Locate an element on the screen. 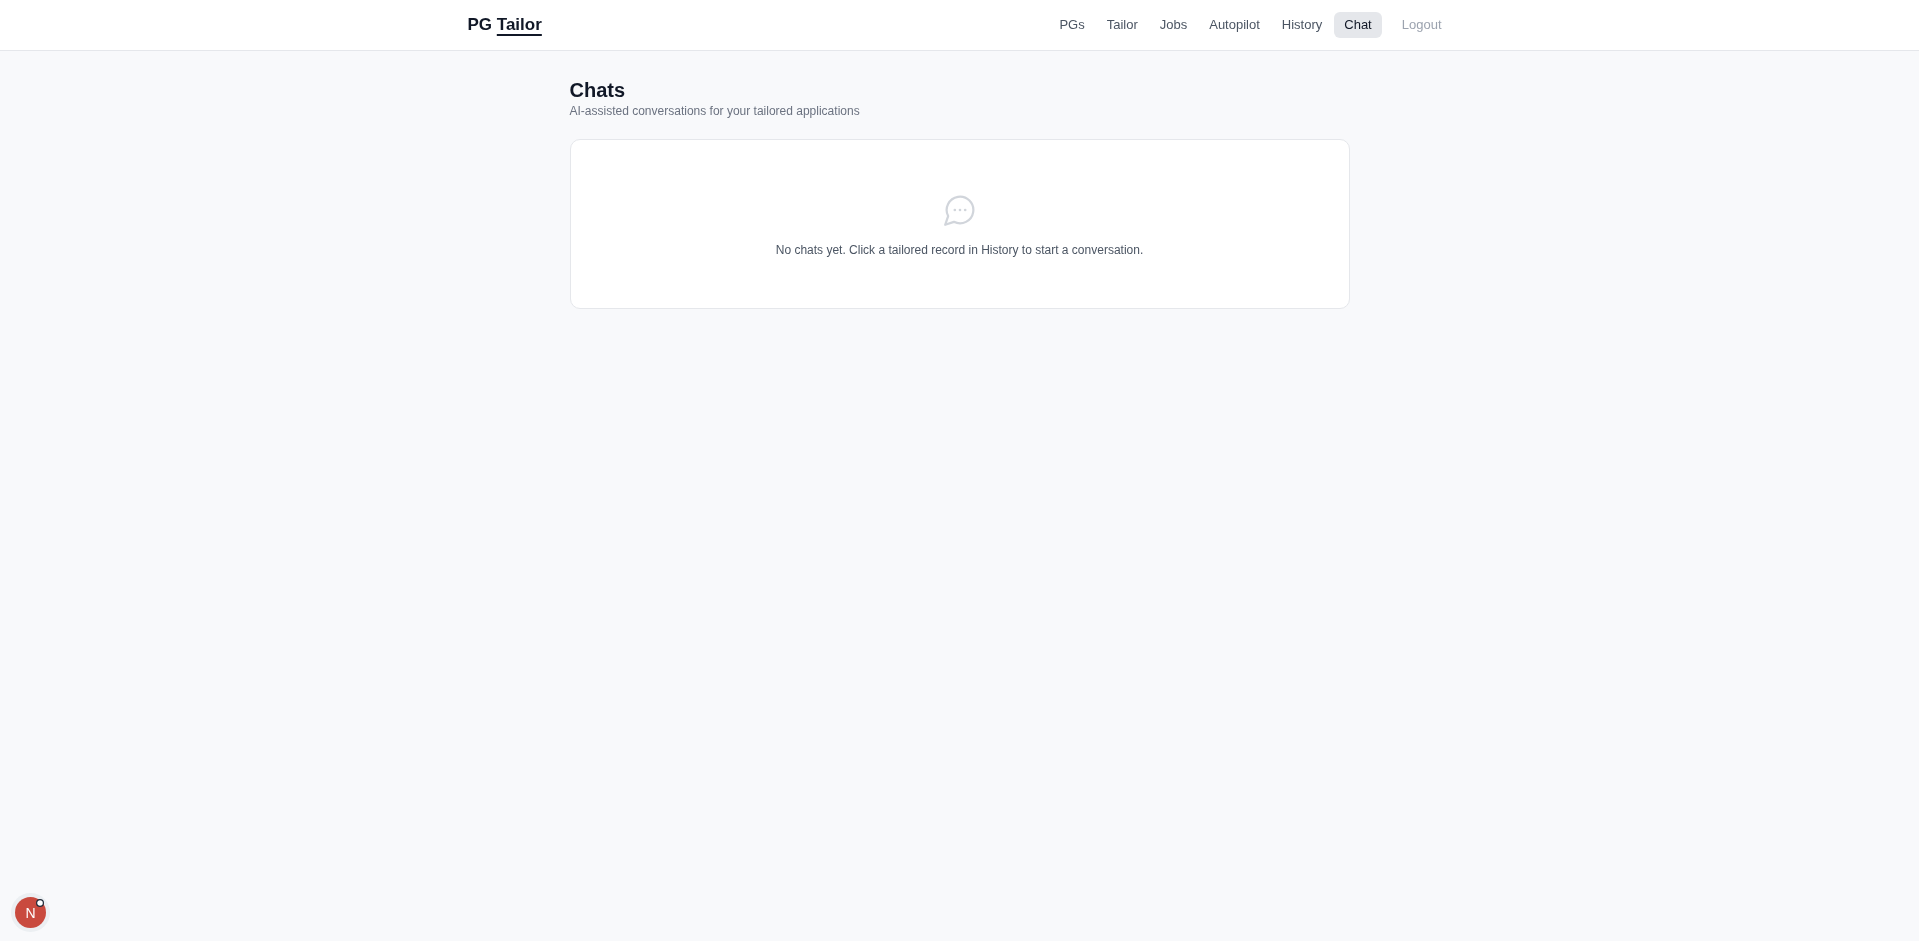  nav-tab: PGs is located at coordinates (1072, 25).